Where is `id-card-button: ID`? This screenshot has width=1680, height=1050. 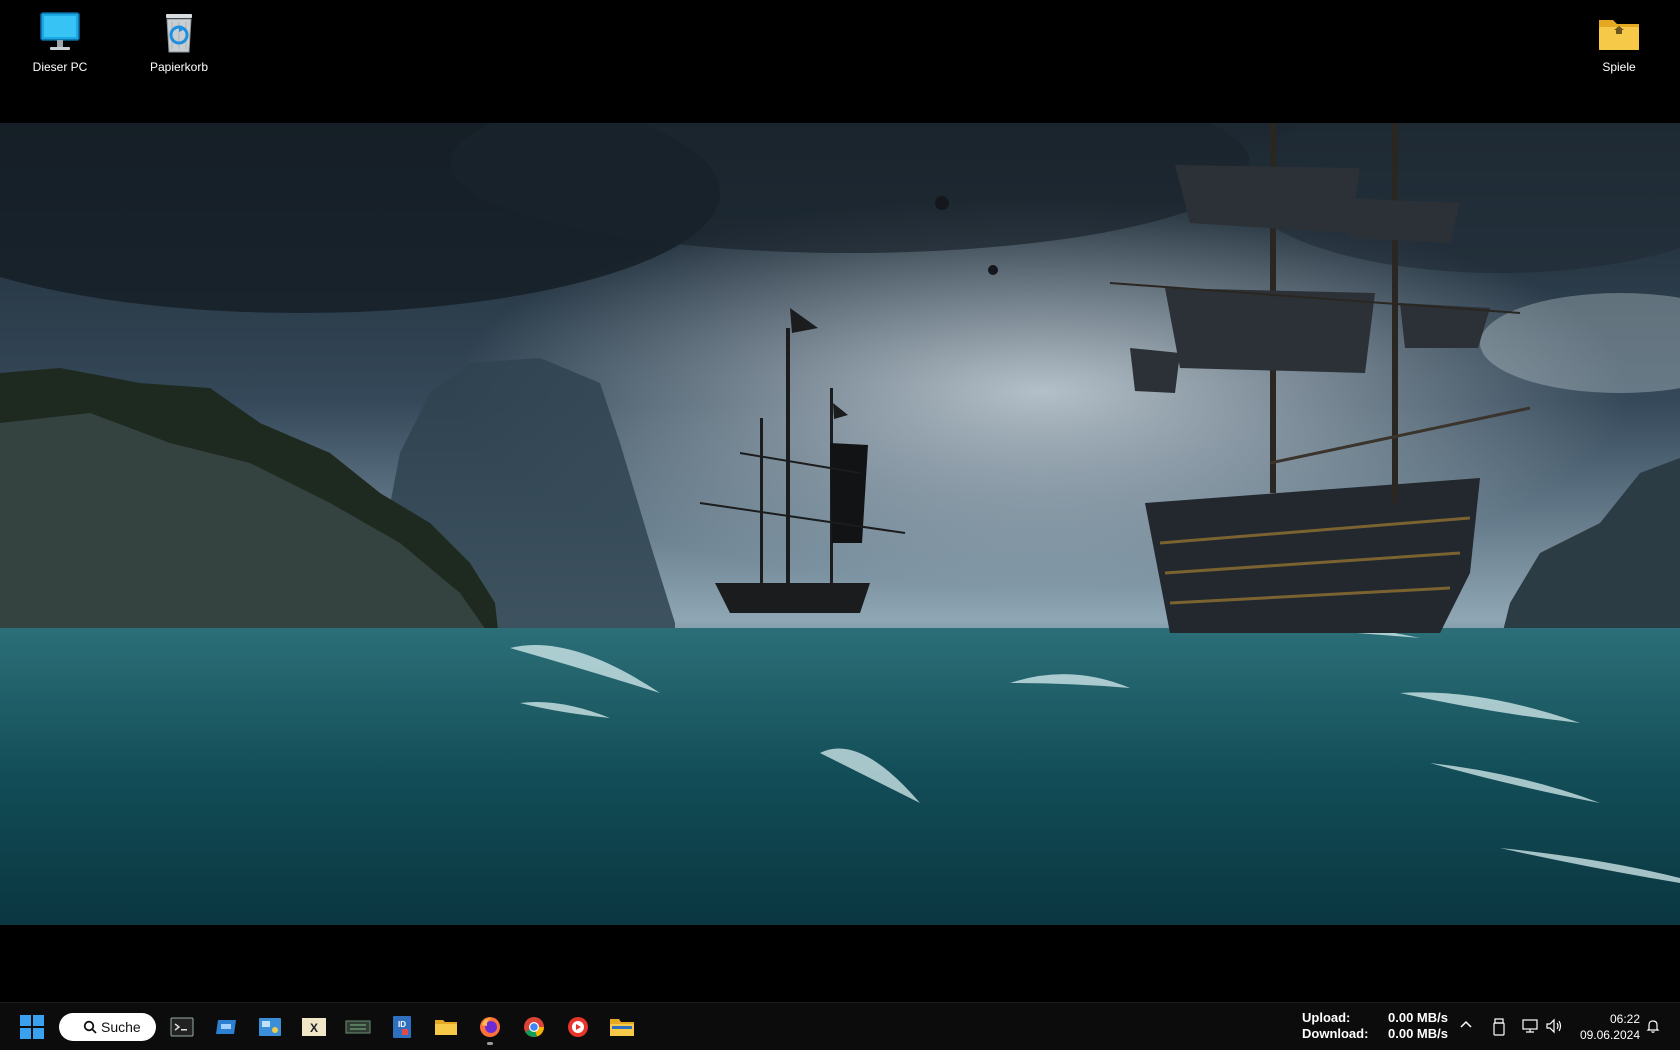 id-card-button: ID is located at coordinates (402, 1027).